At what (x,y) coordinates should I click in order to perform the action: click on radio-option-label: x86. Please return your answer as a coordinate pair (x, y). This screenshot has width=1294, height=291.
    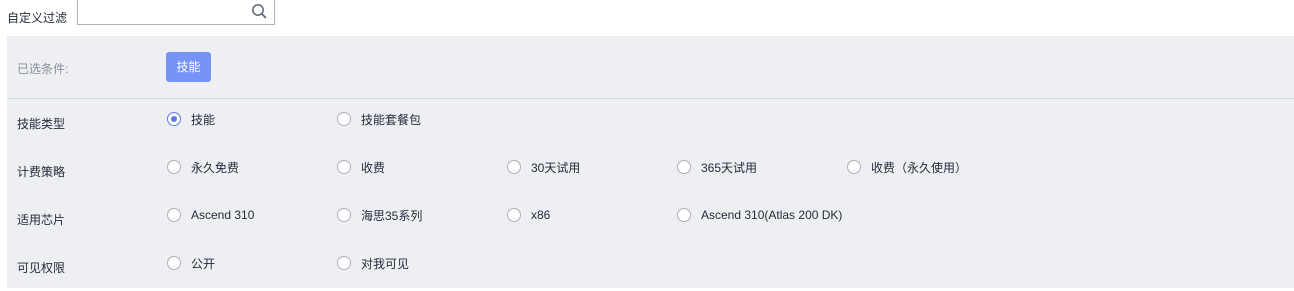
    Looking at the image, I should click on (541, 215).